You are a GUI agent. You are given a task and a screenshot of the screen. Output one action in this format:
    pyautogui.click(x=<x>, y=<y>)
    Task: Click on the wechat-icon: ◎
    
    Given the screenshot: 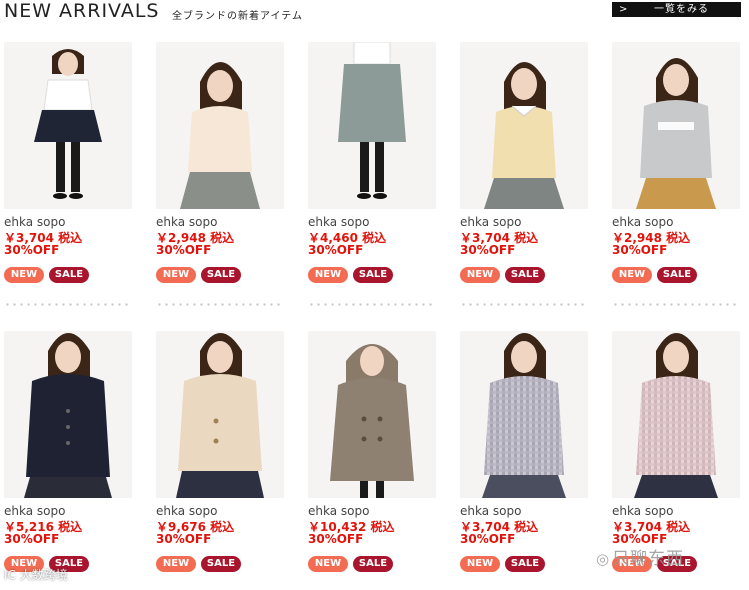 What is the action you would take?
    pyautogui.click(x=603, y=559)
    